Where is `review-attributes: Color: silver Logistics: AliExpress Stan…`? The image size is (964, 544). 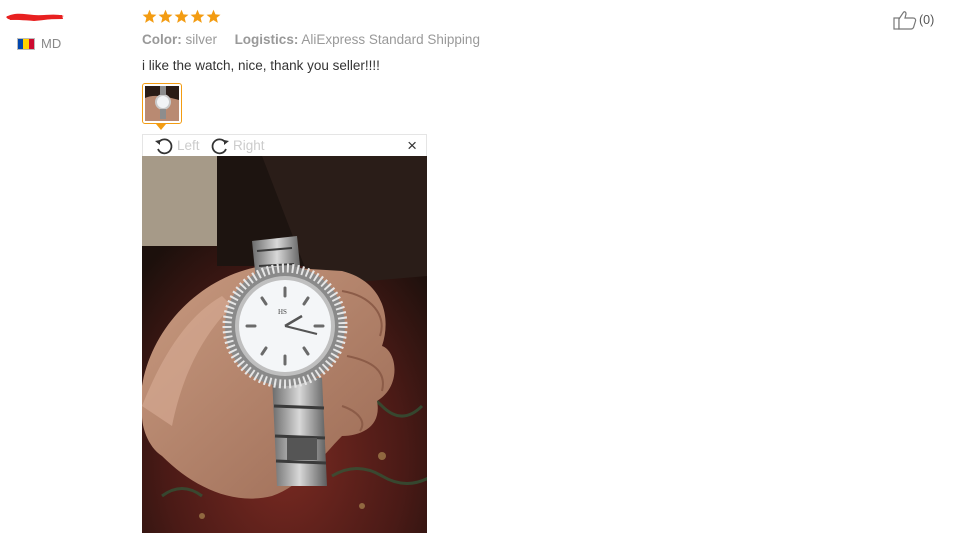 review-attributes: Color: silver Logistics: AliExpress Stan… is located at coordinates (311, 39).